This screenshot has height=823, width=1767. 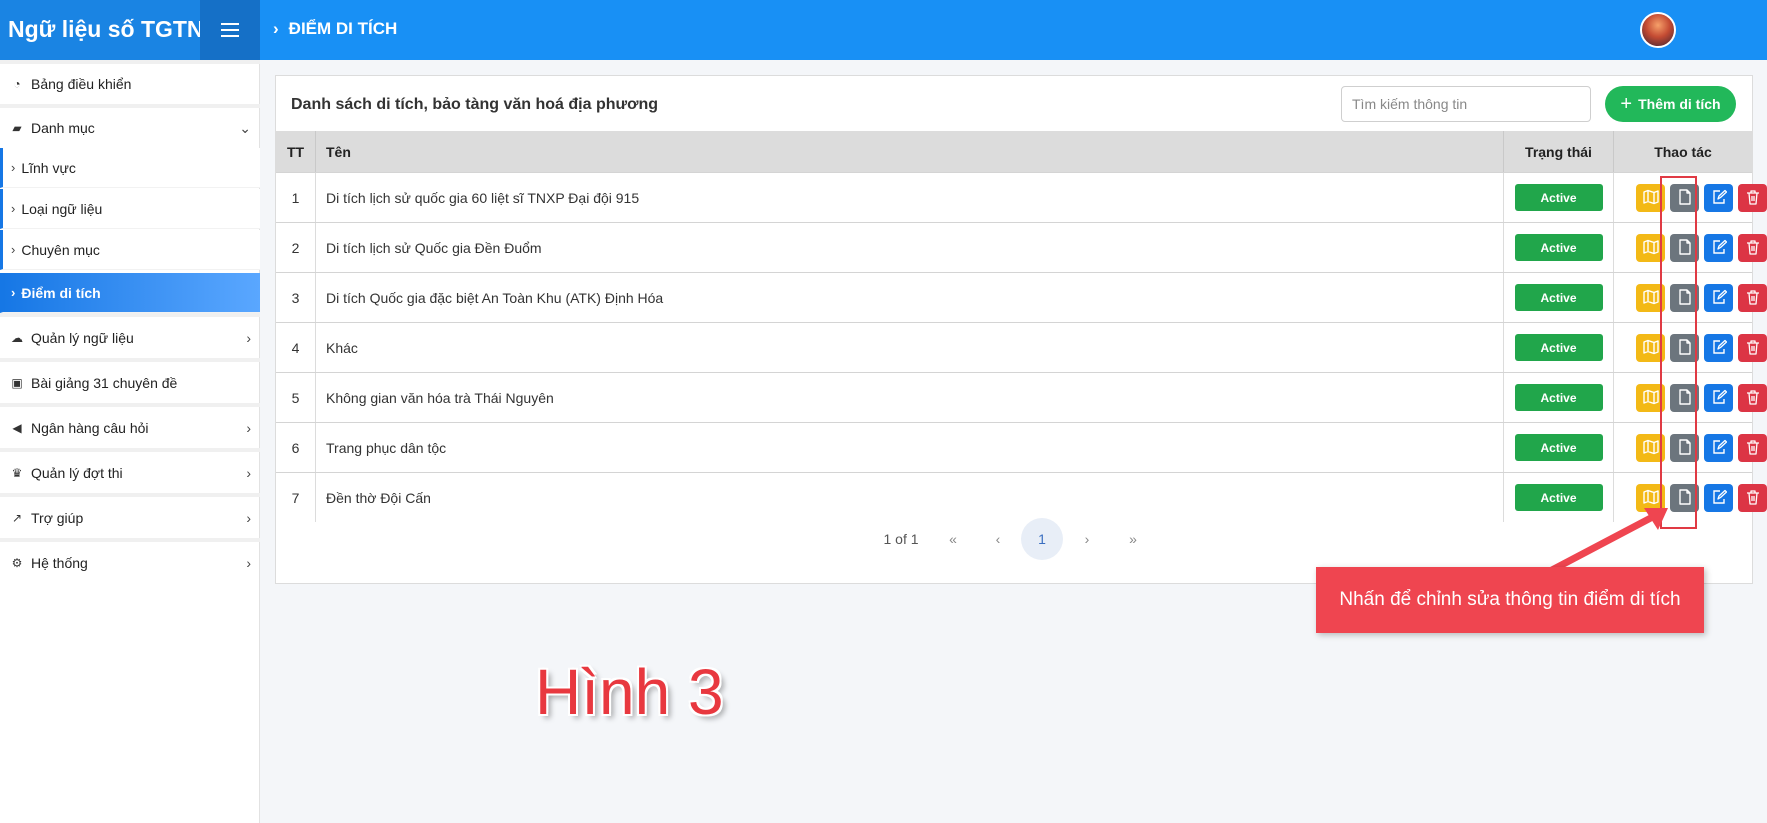 What do you see at coordinates (230, 30) in the screenshot?
I see `menu-toggle-button` at bounding box center [230, 30].